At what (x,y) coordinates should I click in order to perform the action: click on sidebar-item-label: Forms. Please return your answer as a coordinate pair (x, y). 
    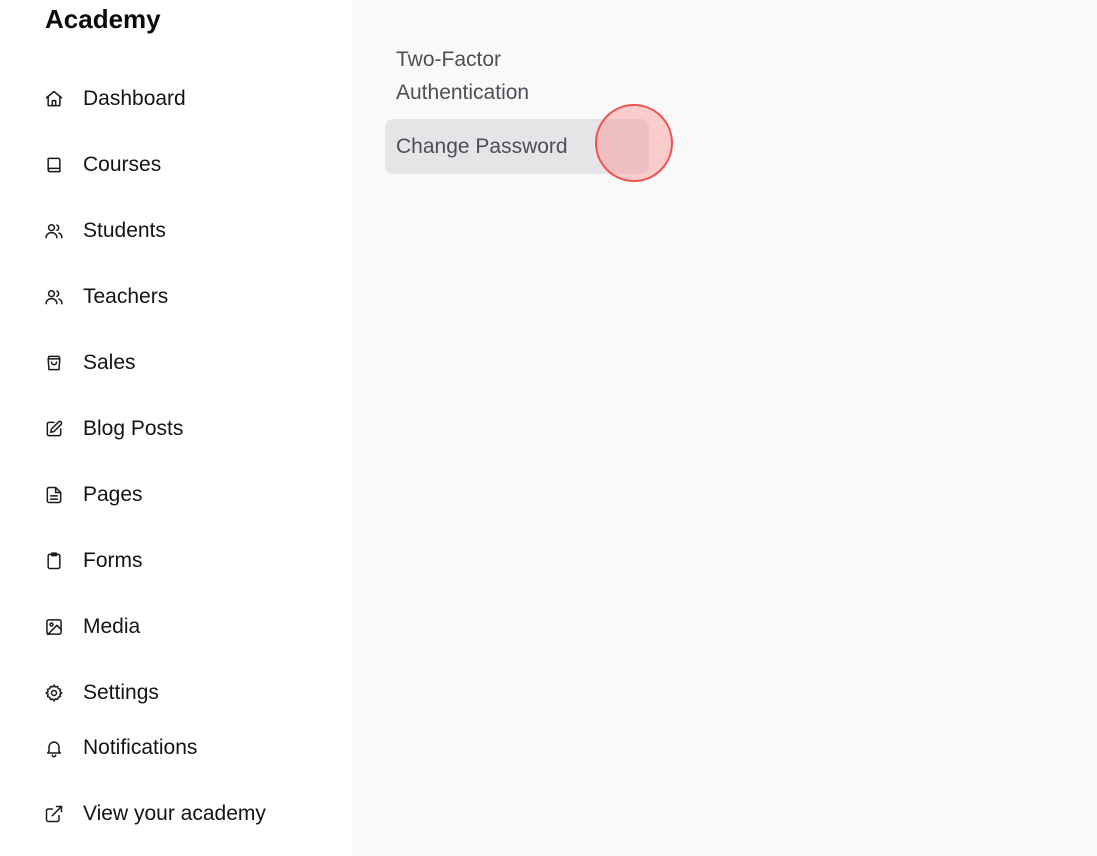
    Looking at the image, I should click on (113, 560).